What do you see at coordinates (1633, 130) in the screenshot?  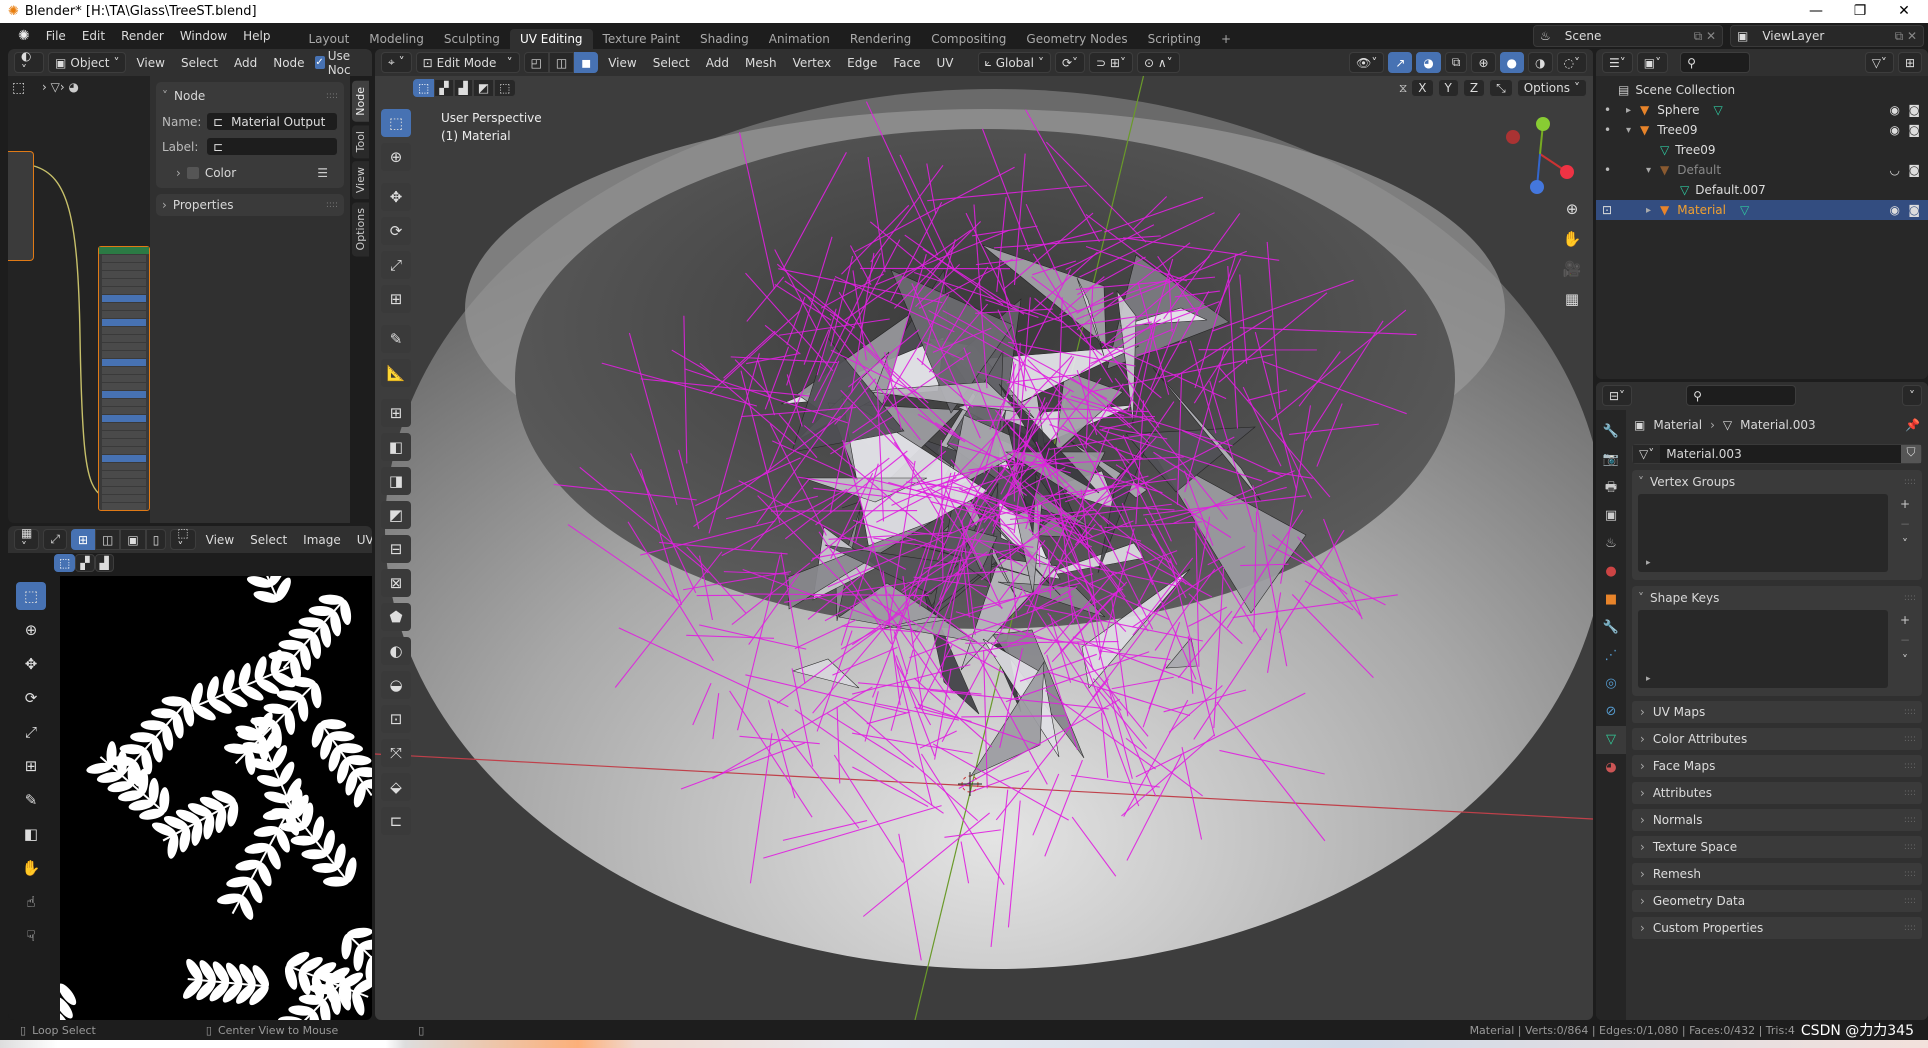 I see `disclosure-open-icon: ▾` at bounding box center [1633, 130].